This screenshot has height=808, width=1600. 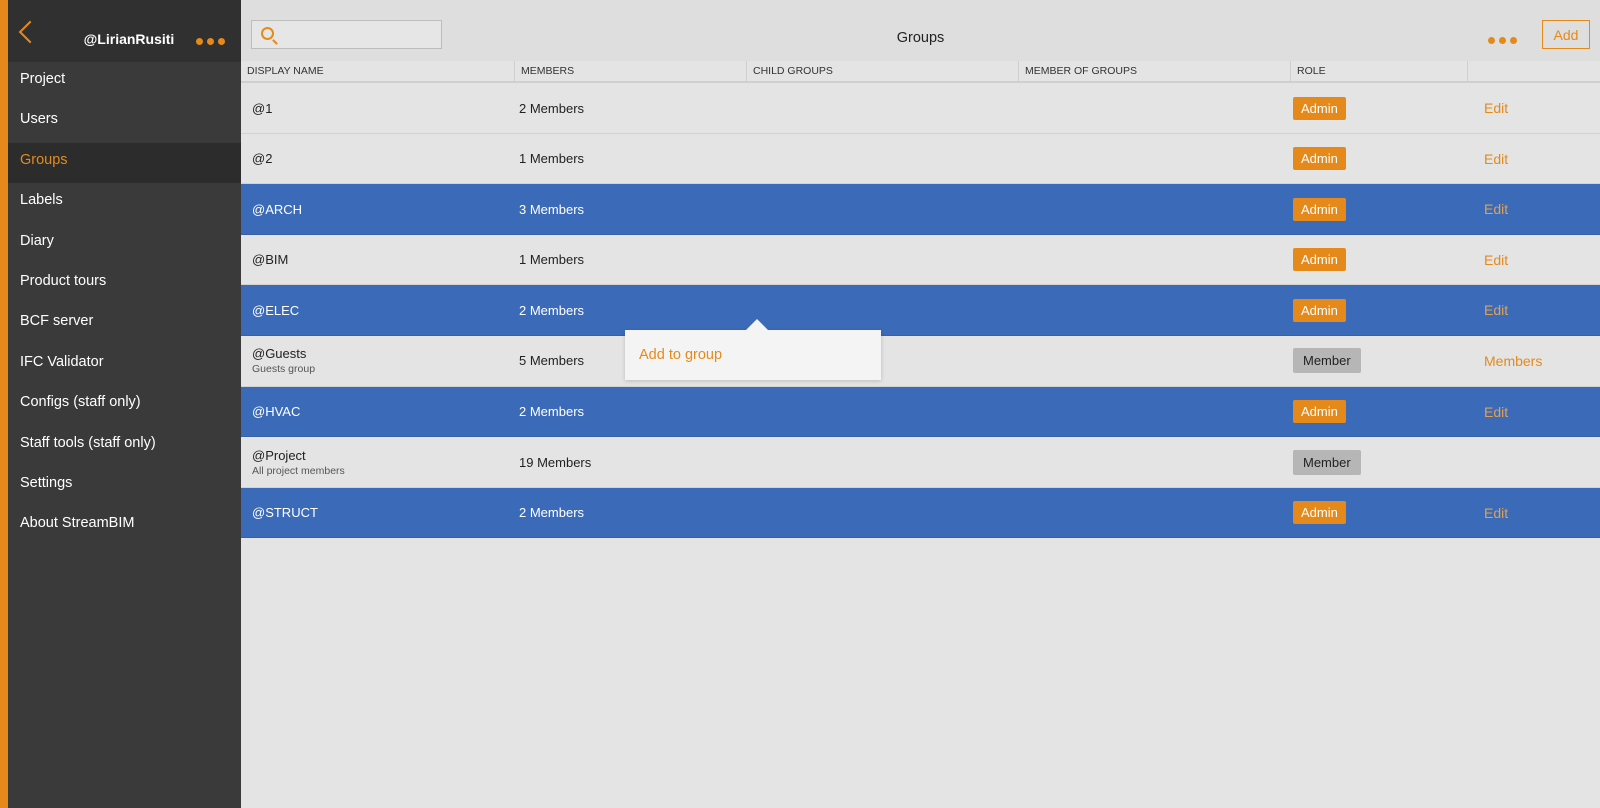 I want to click on group-name-cell: @BIM, so click(x=270, y=260).